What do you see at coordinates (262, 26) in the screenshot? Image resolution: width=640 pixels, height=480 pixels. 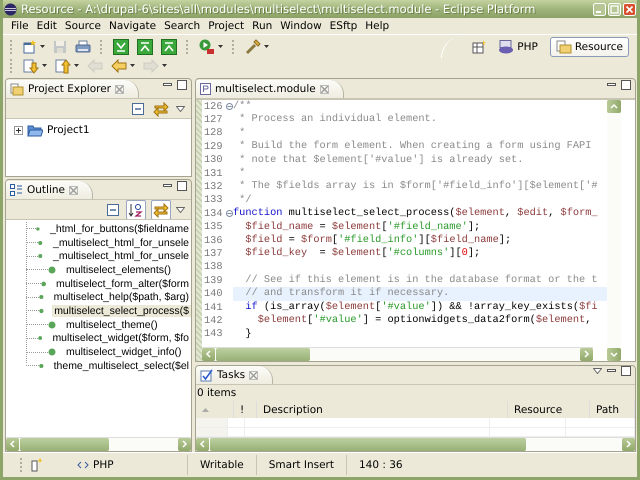 I see `menu-item: Run` at bounding box center [262, 26].